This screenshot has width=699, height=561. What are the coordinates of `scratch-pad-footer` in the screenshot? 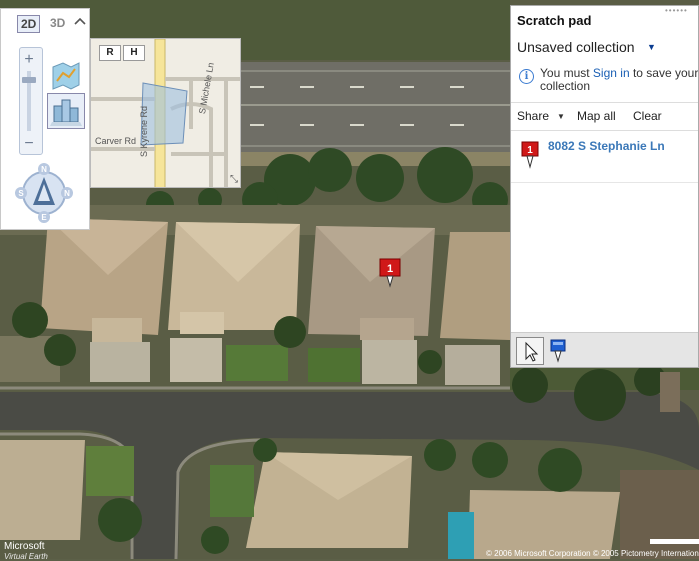 It's located at (604, 349).